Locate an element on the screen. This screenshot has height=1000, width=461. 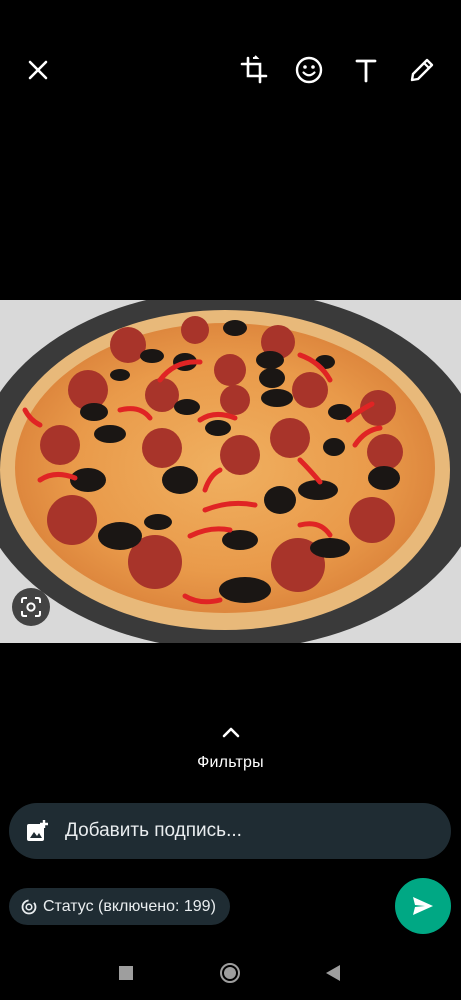
lens-icon is located at coordinates (31, 607).